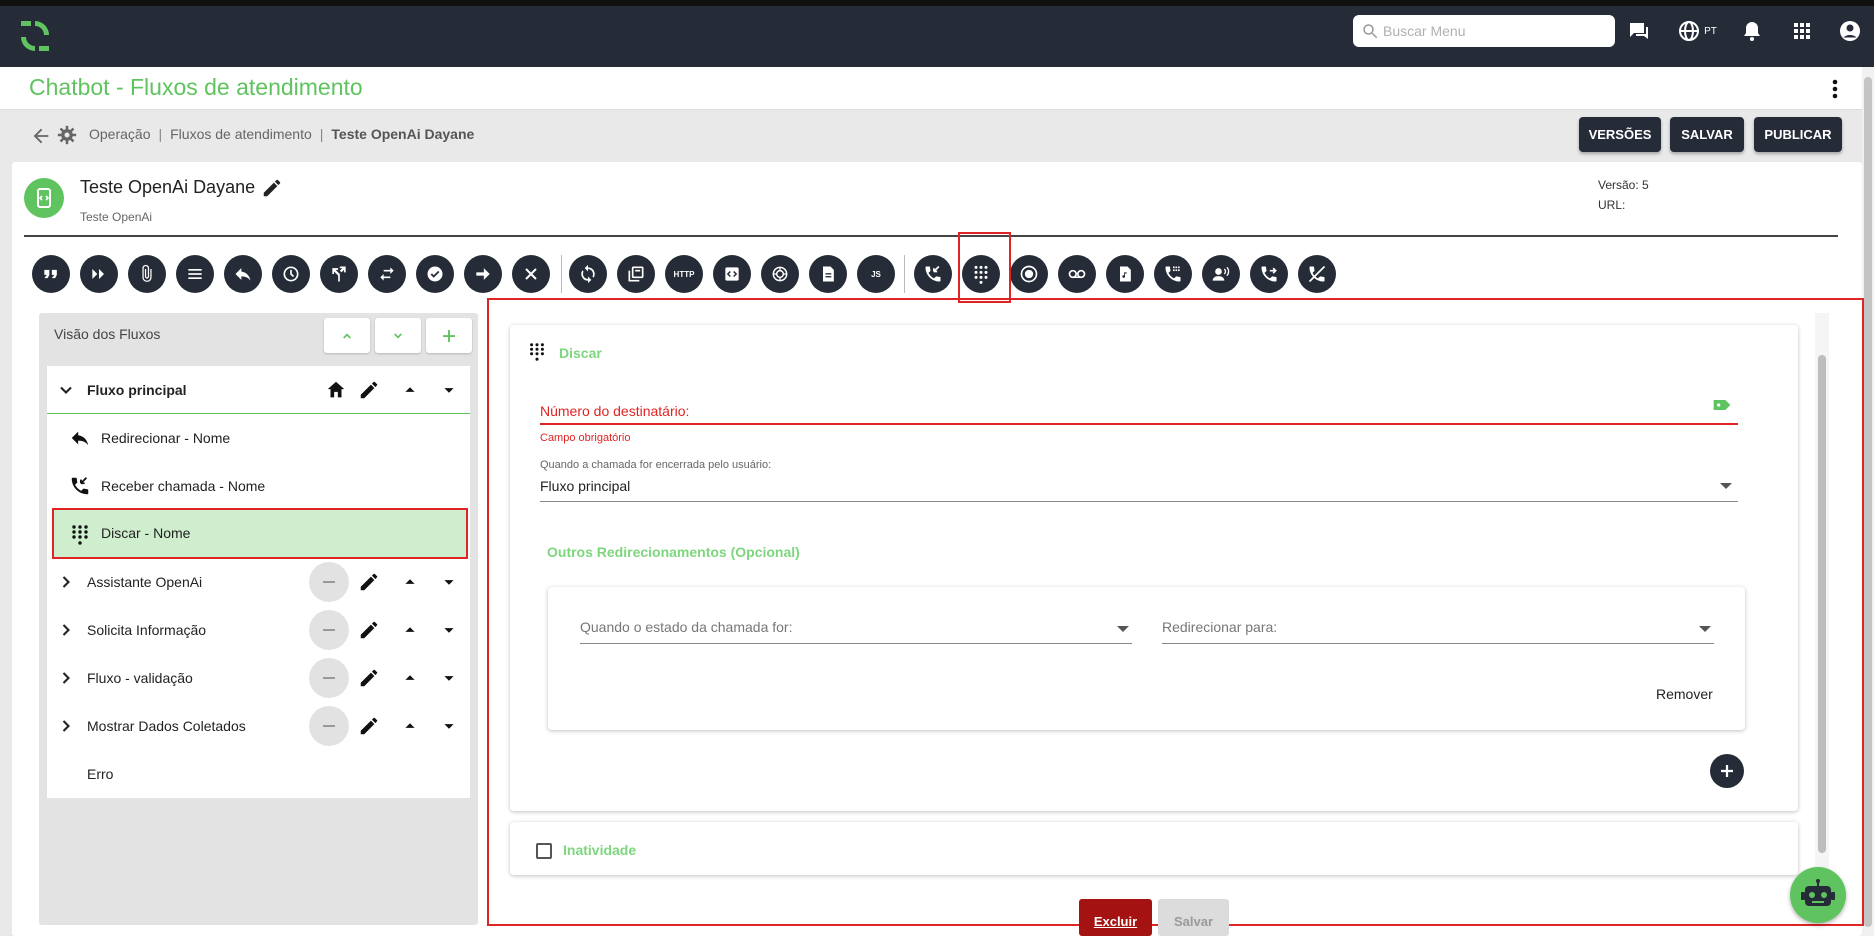  Describe the element at coordinates (1818, 895) in the screenshot. I see `chatbot-assistant-button` at that location.